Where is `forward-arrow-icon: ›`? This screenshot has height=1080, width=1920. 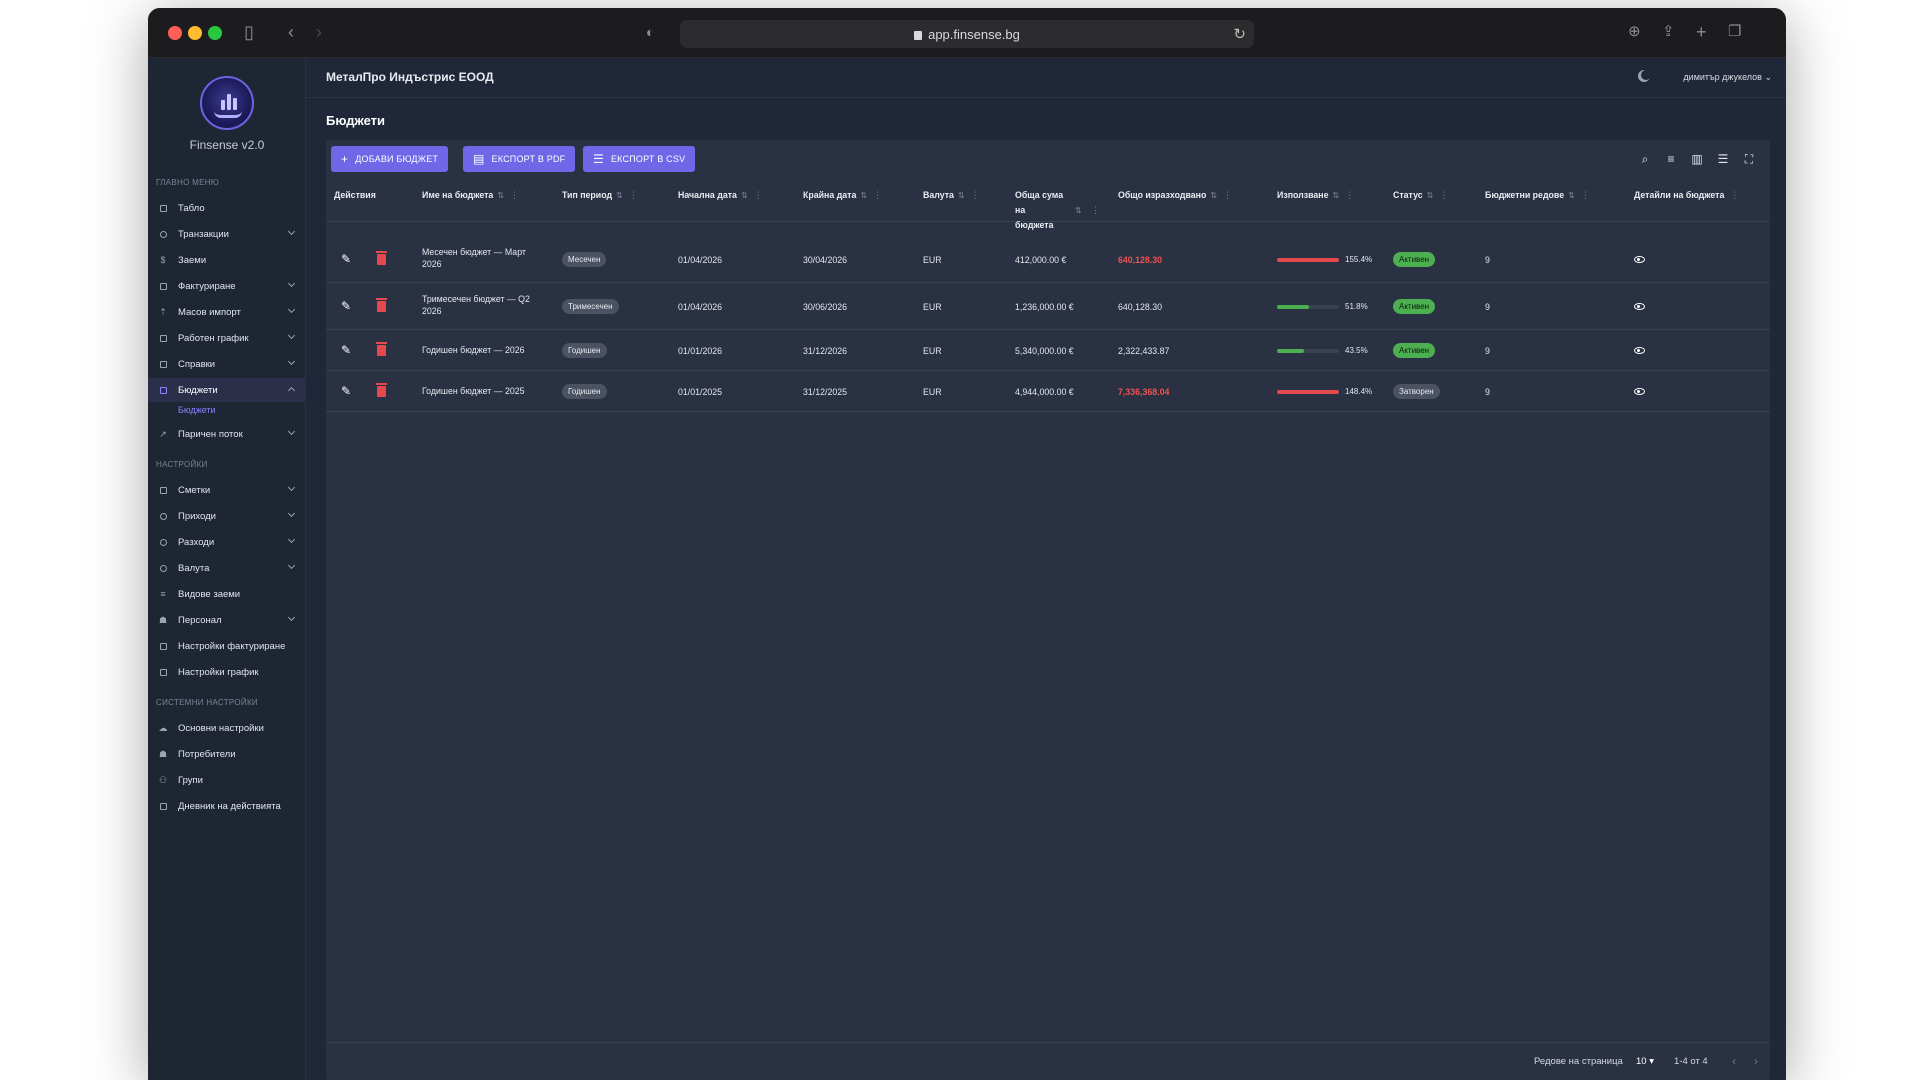
forward-arrow-icon: › is located at coordinates (319, 32).